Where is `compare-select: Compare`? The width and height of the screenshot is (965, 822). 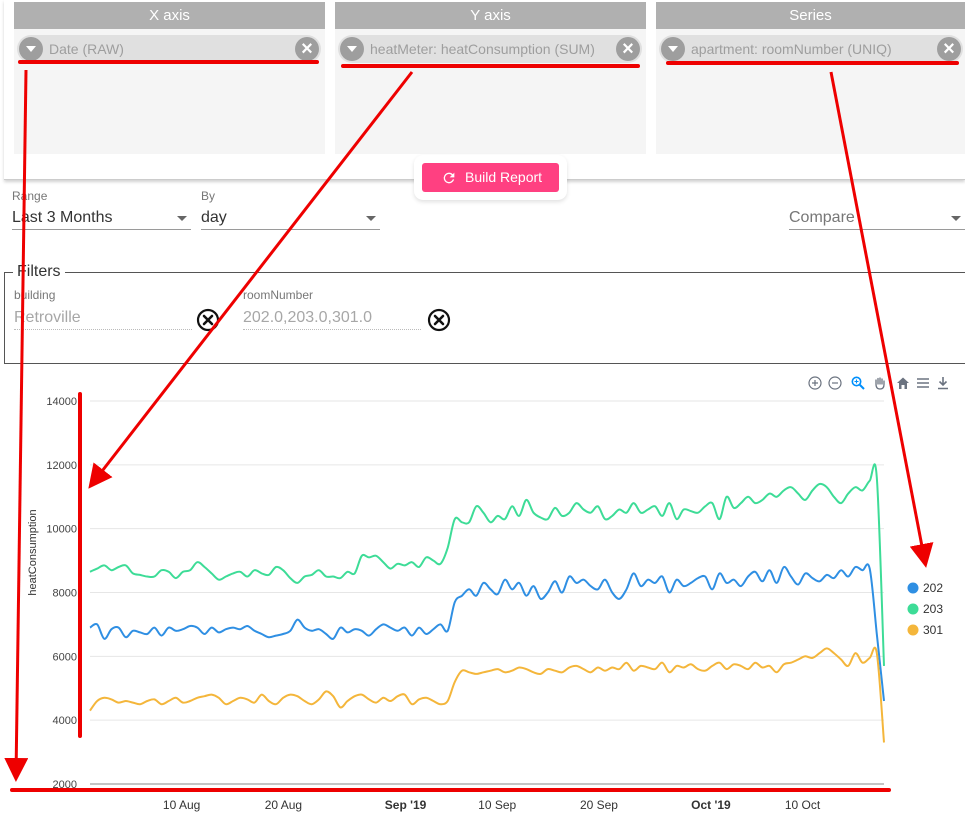
compare-select: Compare is located at coordinates (877, 218).